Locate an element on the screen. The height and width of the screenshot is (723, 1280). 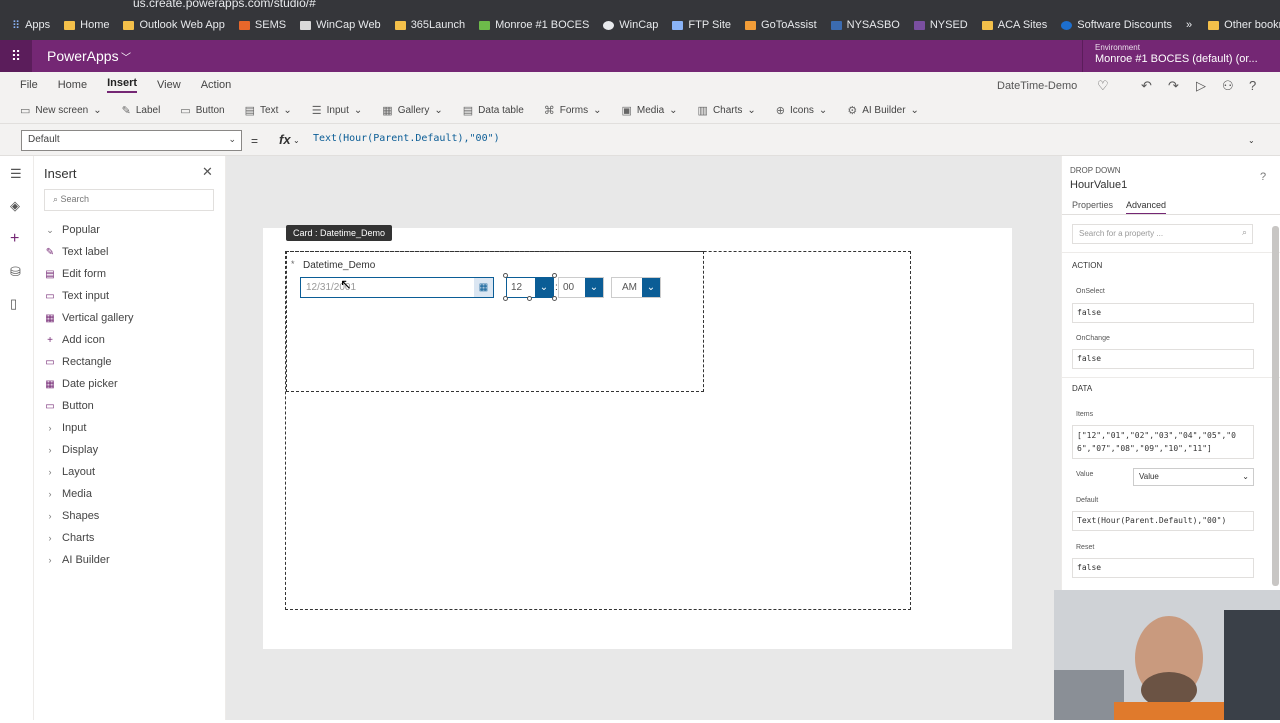
play-icon: ▷ is located at coordinates (1201, 86).